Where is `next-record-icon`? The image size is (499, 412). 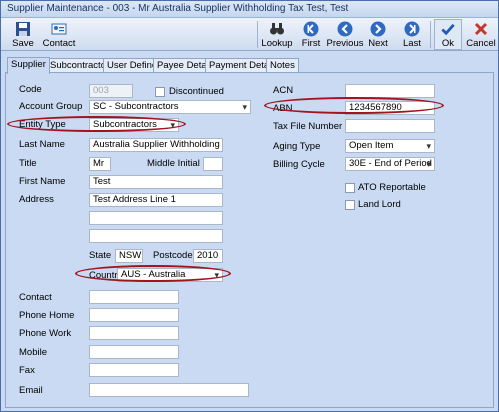 next-record-icon is located at coordinates (378, 29).